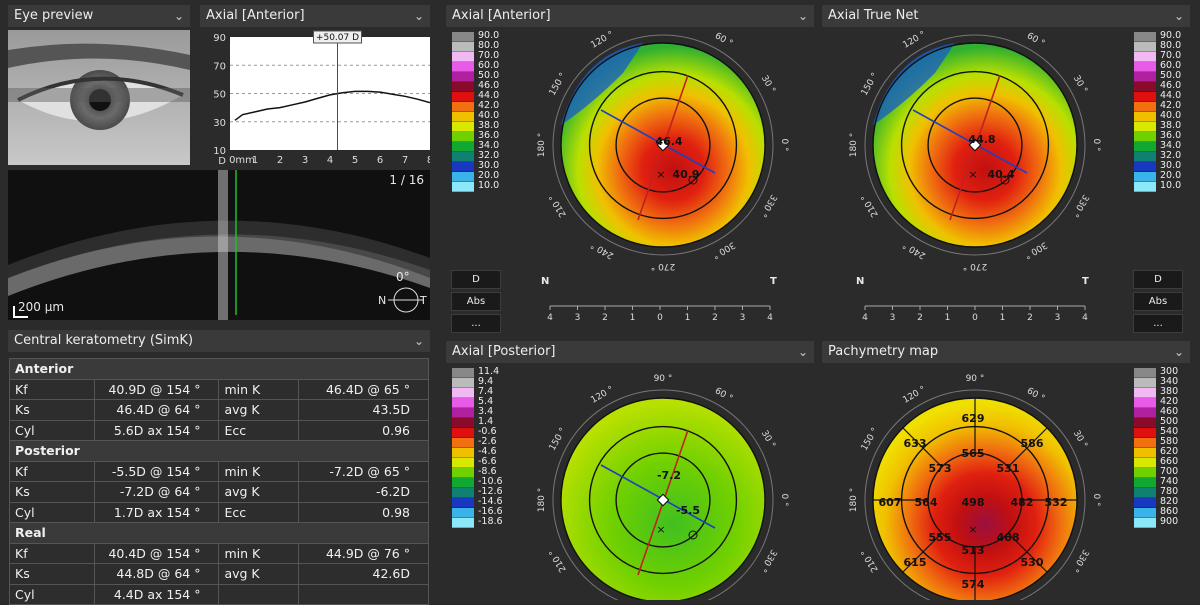 The height and width of the screenshot is (605, 1200). Describe the element at coordinates (219, 451) in the screenshot. I see `section-row: Posterior` at that location.